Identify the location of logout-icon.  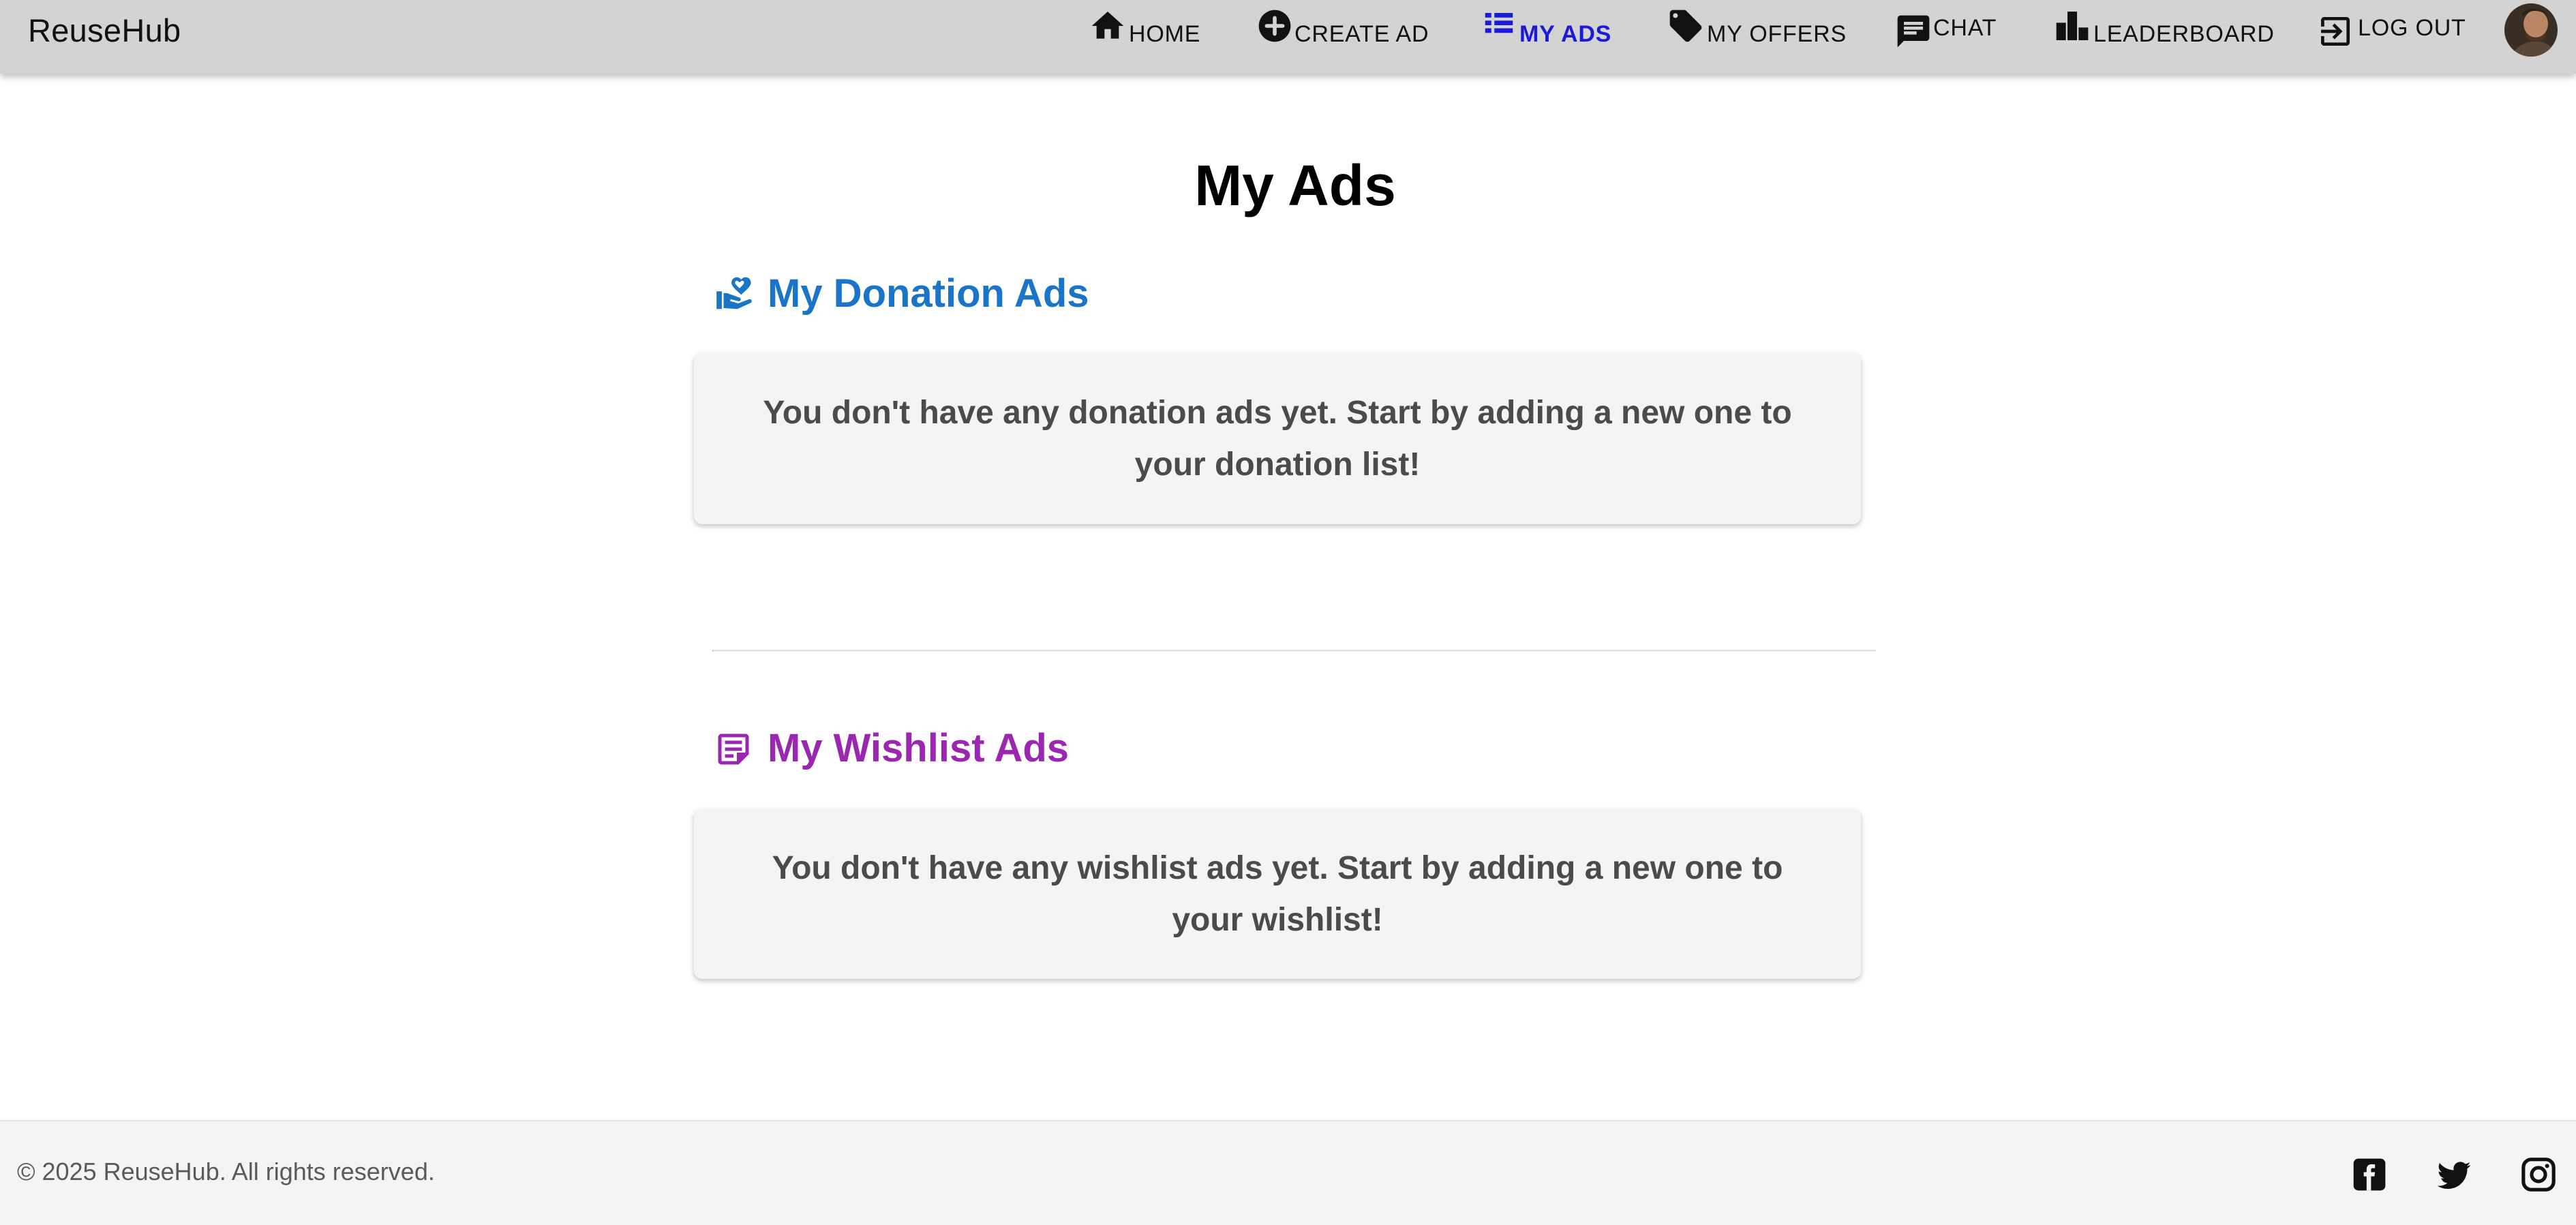
(2335, 32).